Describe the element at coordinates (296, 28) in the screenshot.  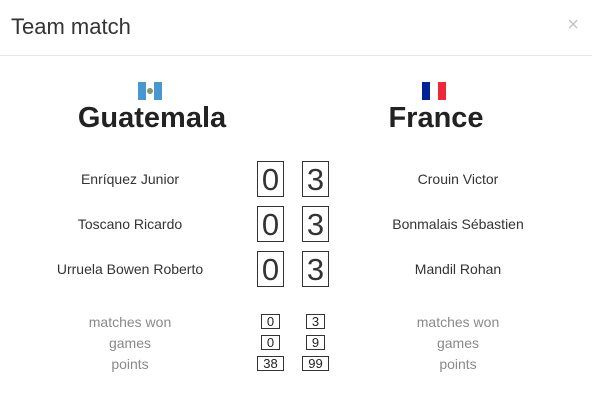
I see `dialog-header: Team match ×` at that location.